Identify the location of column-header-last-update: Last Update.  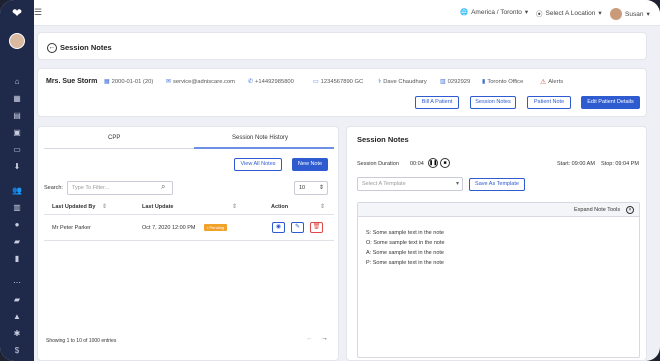
(157, 207).